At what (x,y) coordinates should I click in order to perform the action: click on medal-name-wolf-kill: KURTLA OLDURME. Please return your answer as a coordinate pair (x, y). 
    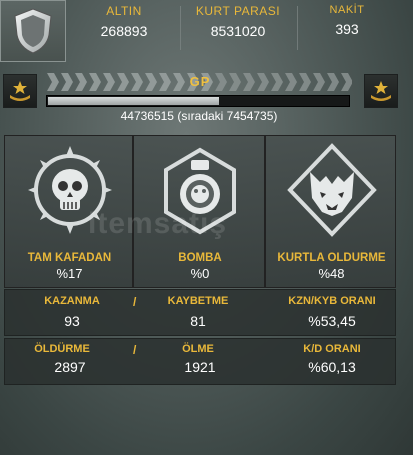
    Looking at the image, I should click on (331, 258).